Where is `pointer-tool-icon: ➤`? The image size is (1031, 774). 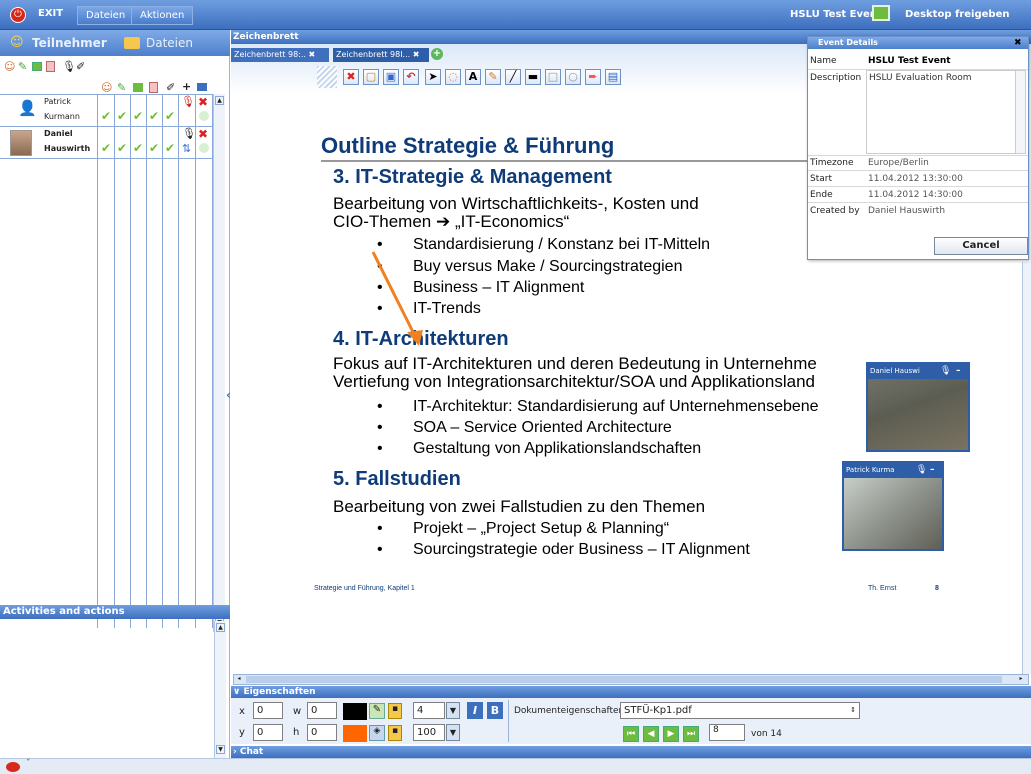 pointer-tool-icon: ➤ is located at coordinates (433, 77).